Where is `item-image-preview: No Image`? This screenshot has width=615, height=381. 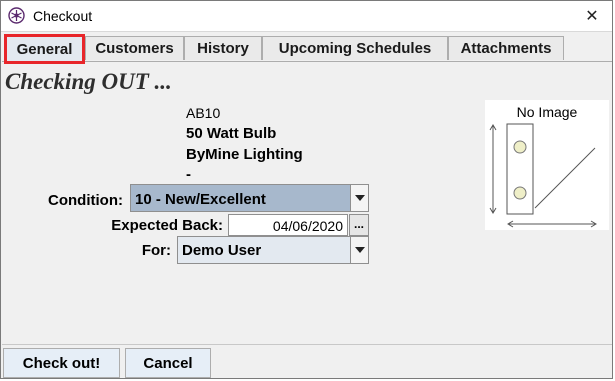
item-image-preview: No Image is located at coordinates (547, 165).